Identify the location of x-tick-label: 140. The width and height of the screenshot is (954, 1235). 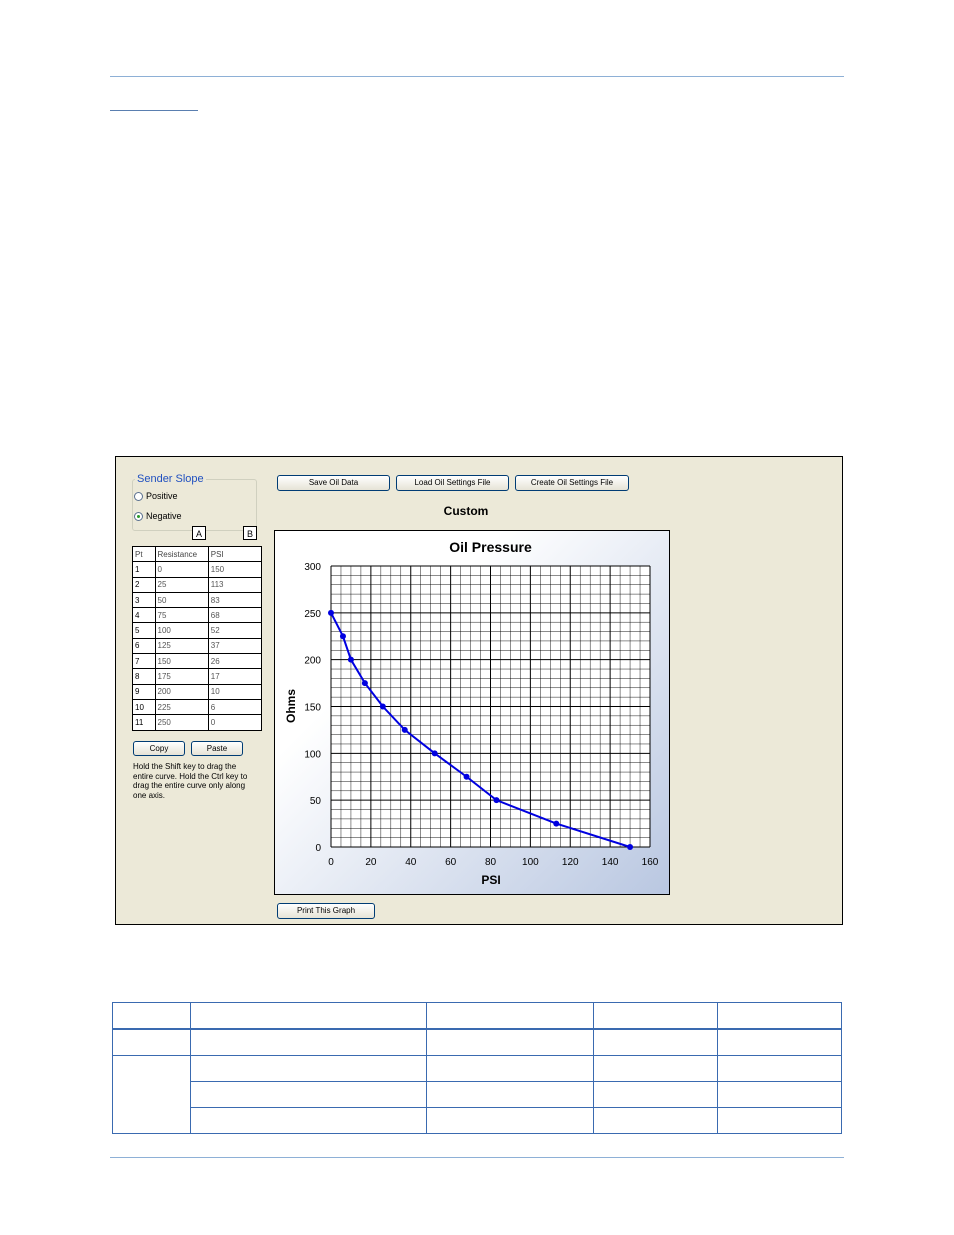
(610, 862).